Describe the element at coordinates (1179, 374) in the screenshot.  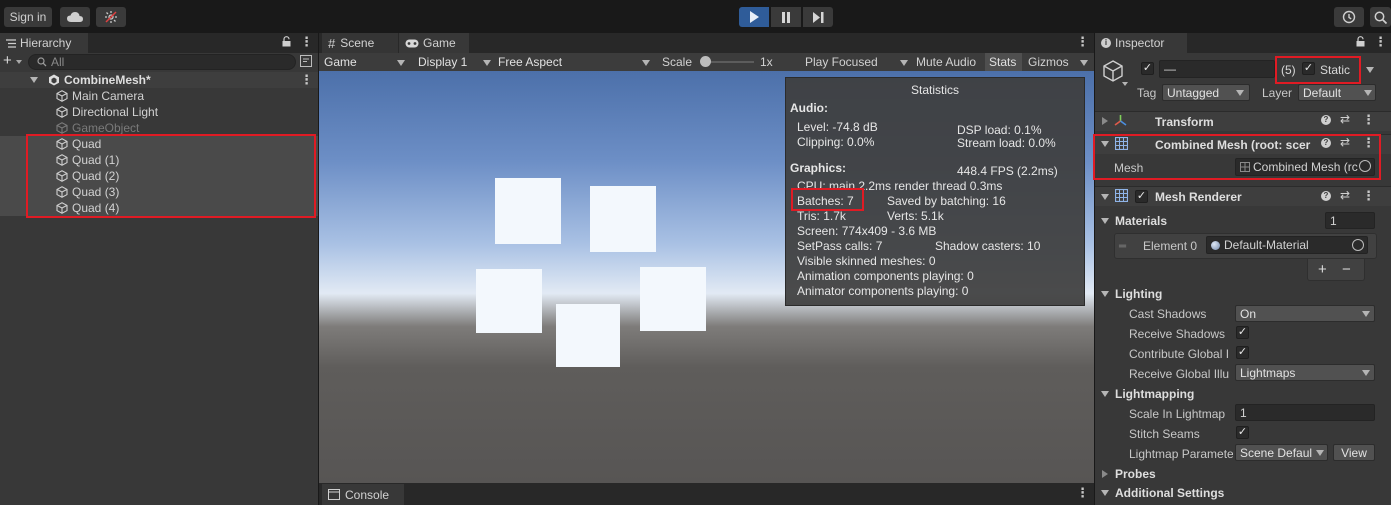
I see `receive-gi-label: Receive Global Illu` at that location.